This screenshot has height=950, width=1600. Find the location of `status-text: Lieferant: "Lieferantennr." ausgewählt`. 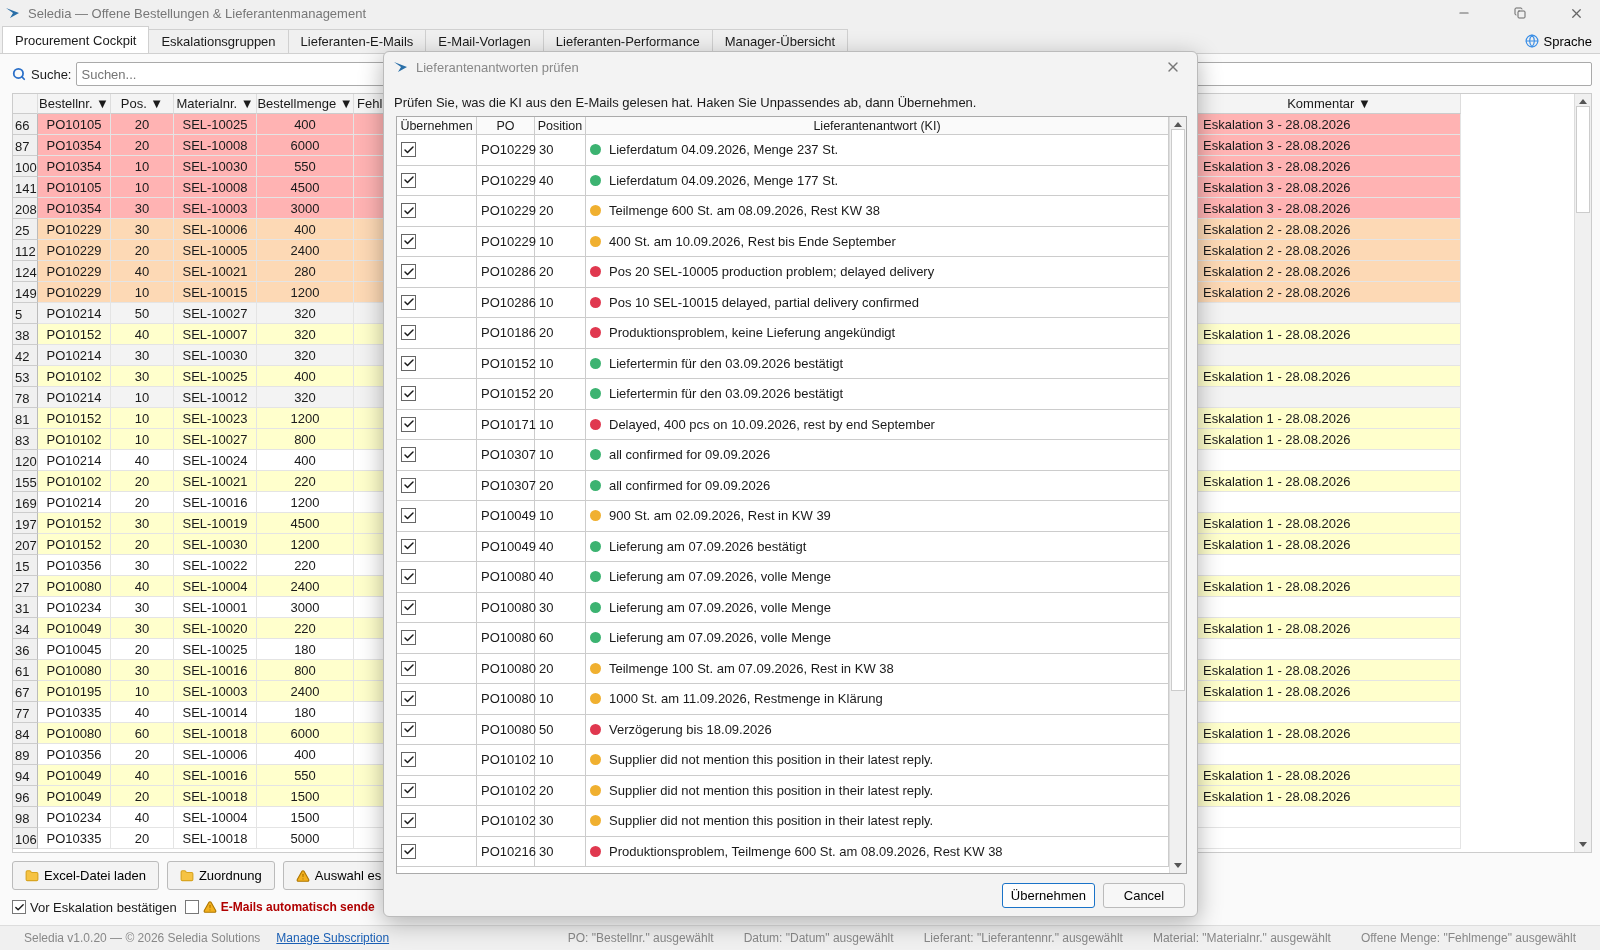

status-text: Lieferant: "Lieferantennr." ausgewählt is located at coordinates (1023, 938).